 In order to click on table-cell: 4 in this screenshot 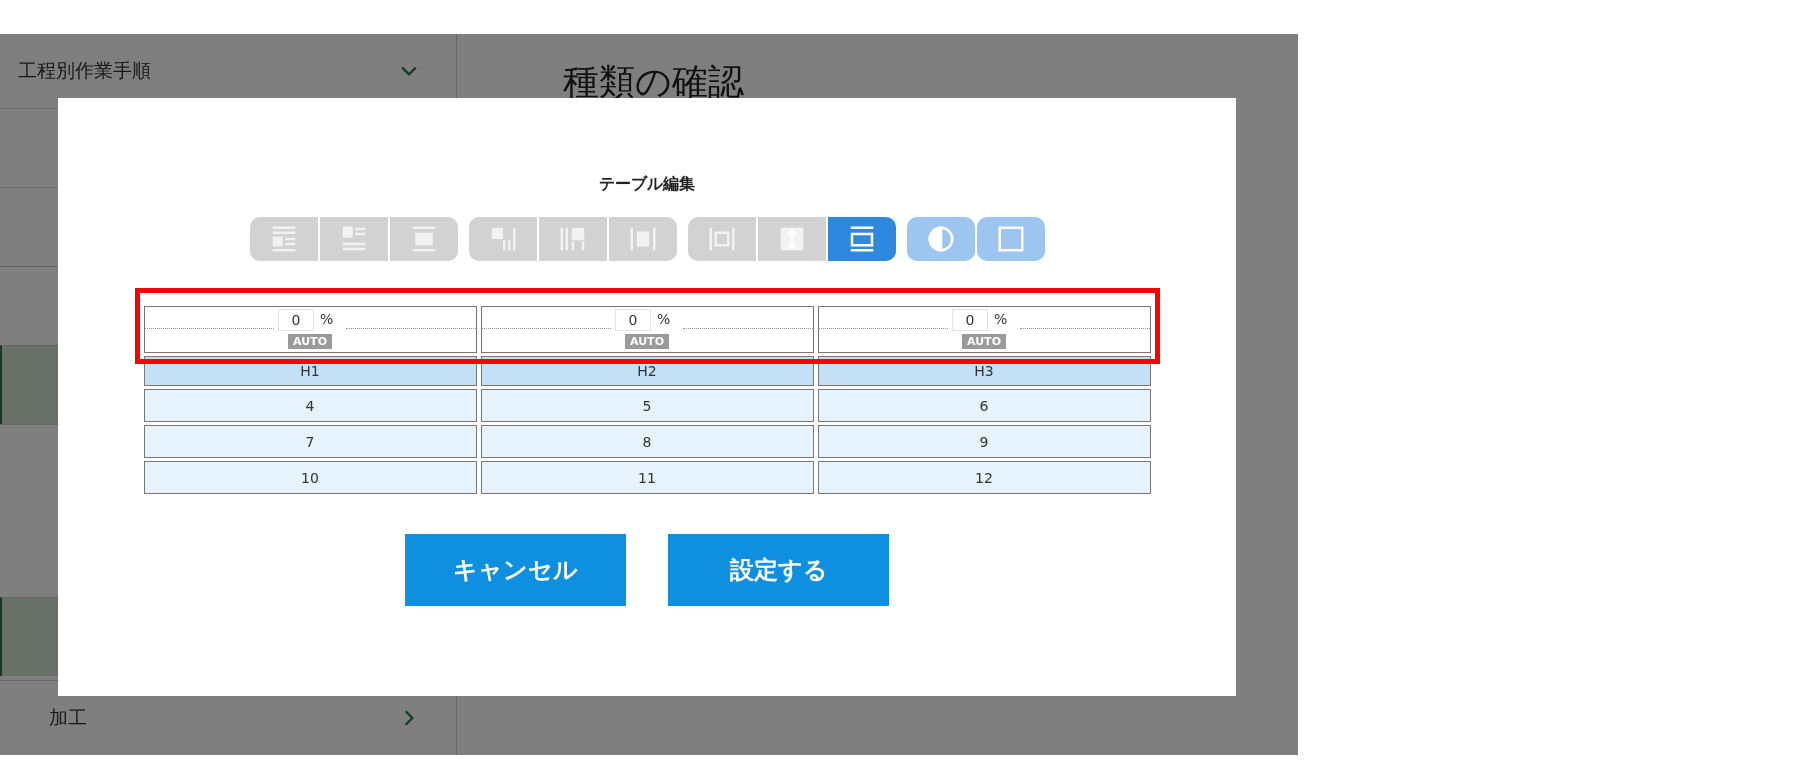, I will do `click(310, 405)`.